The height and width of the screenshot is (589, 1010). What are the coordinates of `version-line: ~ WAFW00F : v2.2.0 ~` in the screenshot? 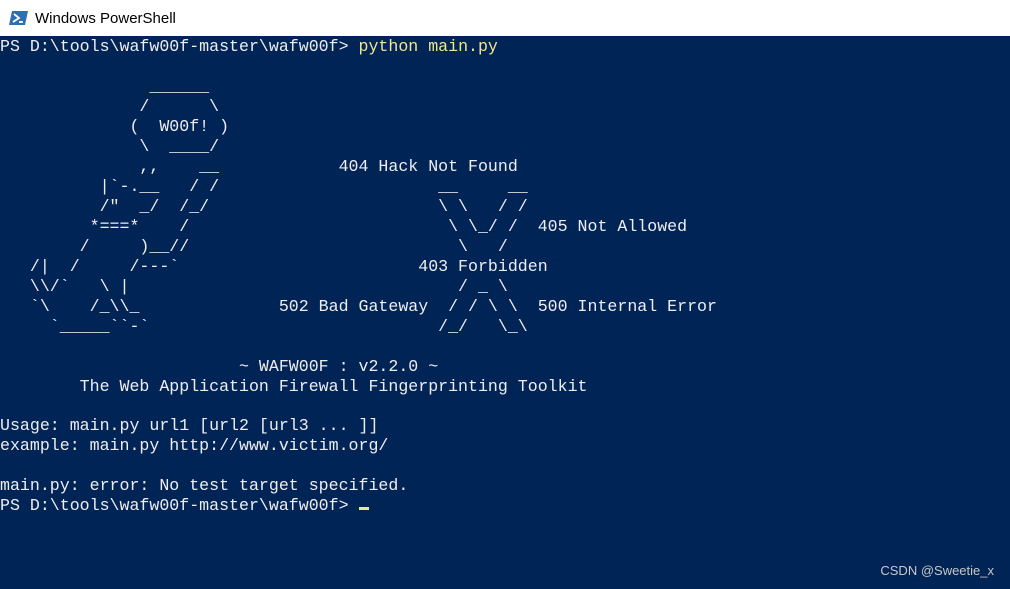 It's located at (219, 366).